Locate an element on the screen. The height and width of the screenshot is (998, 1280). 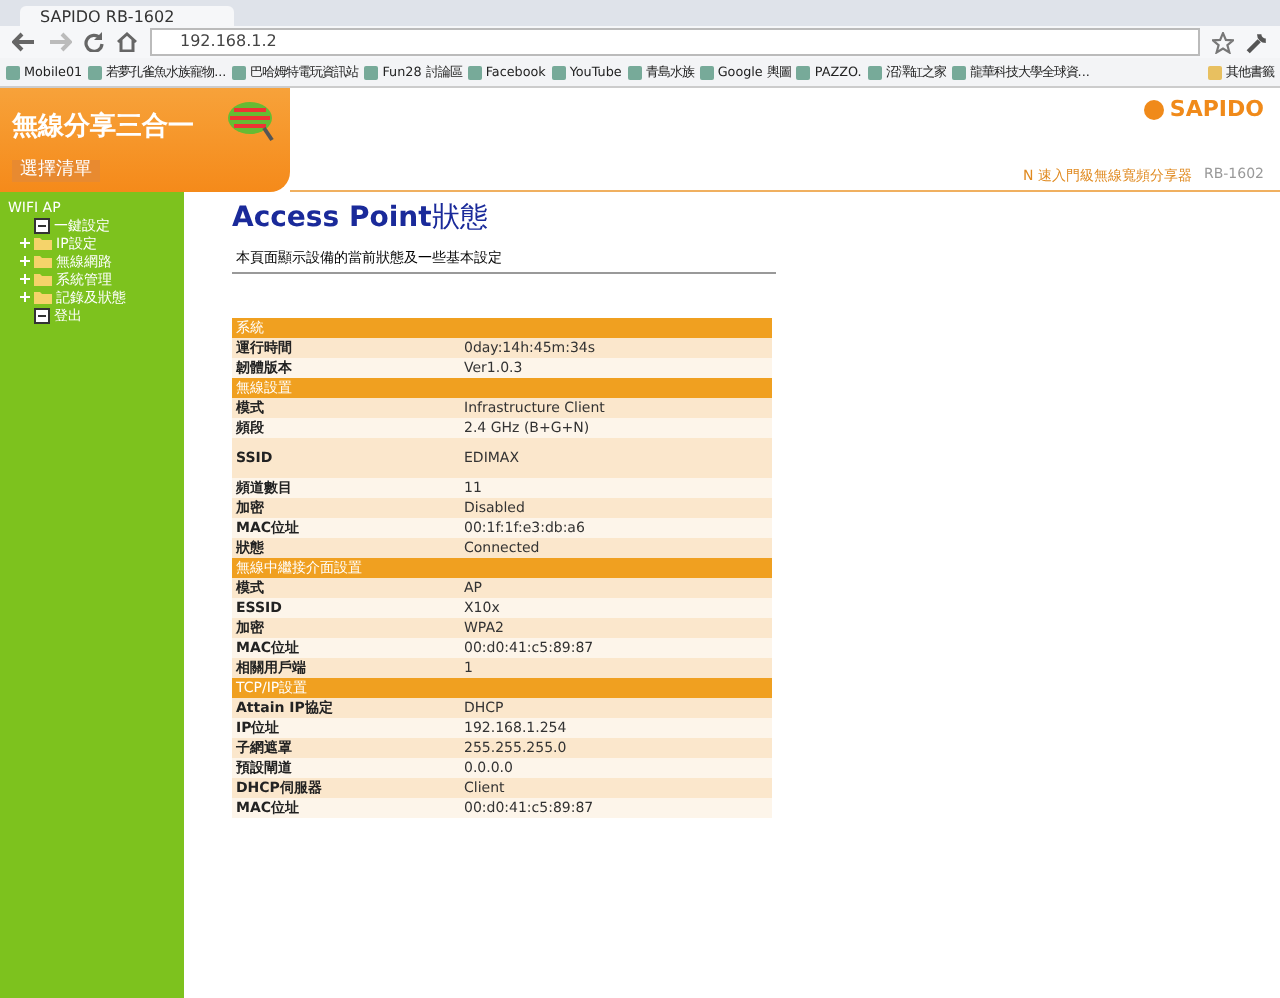
reload-icon is located at coordinates (94, 42).